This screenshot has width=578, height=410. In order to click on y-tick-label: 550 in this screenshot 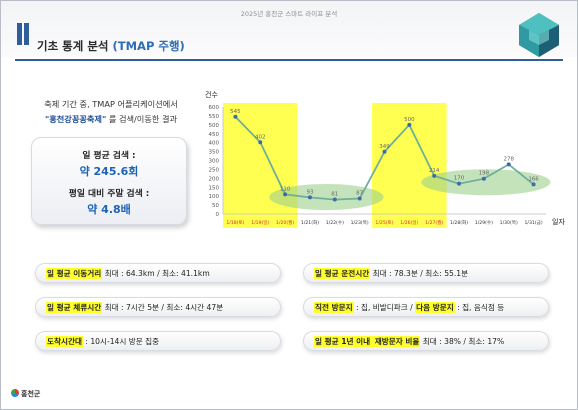, I will do `click(214, 117)`.